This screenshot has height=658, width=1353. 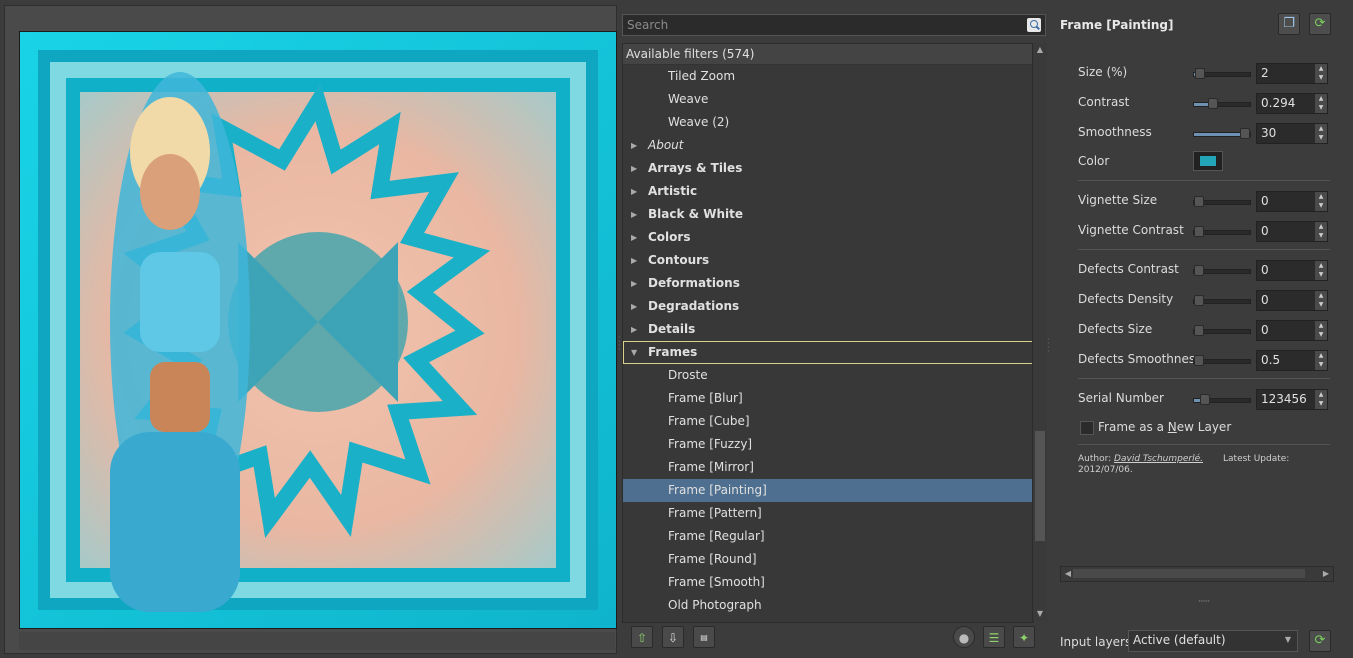 I want to click on reset-parameters-button: ⟳, so click(x=1320, y=24).